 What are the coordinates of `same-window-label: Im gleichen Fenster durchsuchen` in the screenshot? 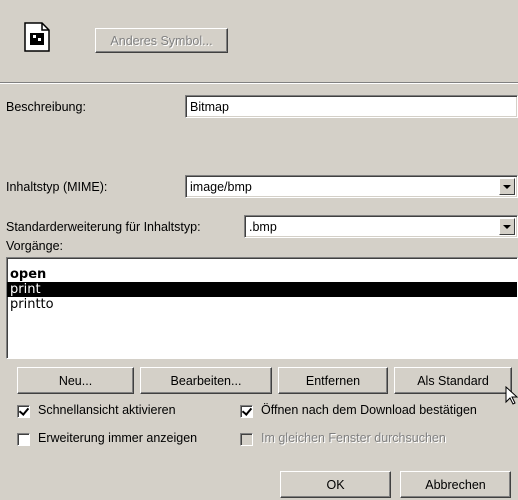 It's located at (353, 438).